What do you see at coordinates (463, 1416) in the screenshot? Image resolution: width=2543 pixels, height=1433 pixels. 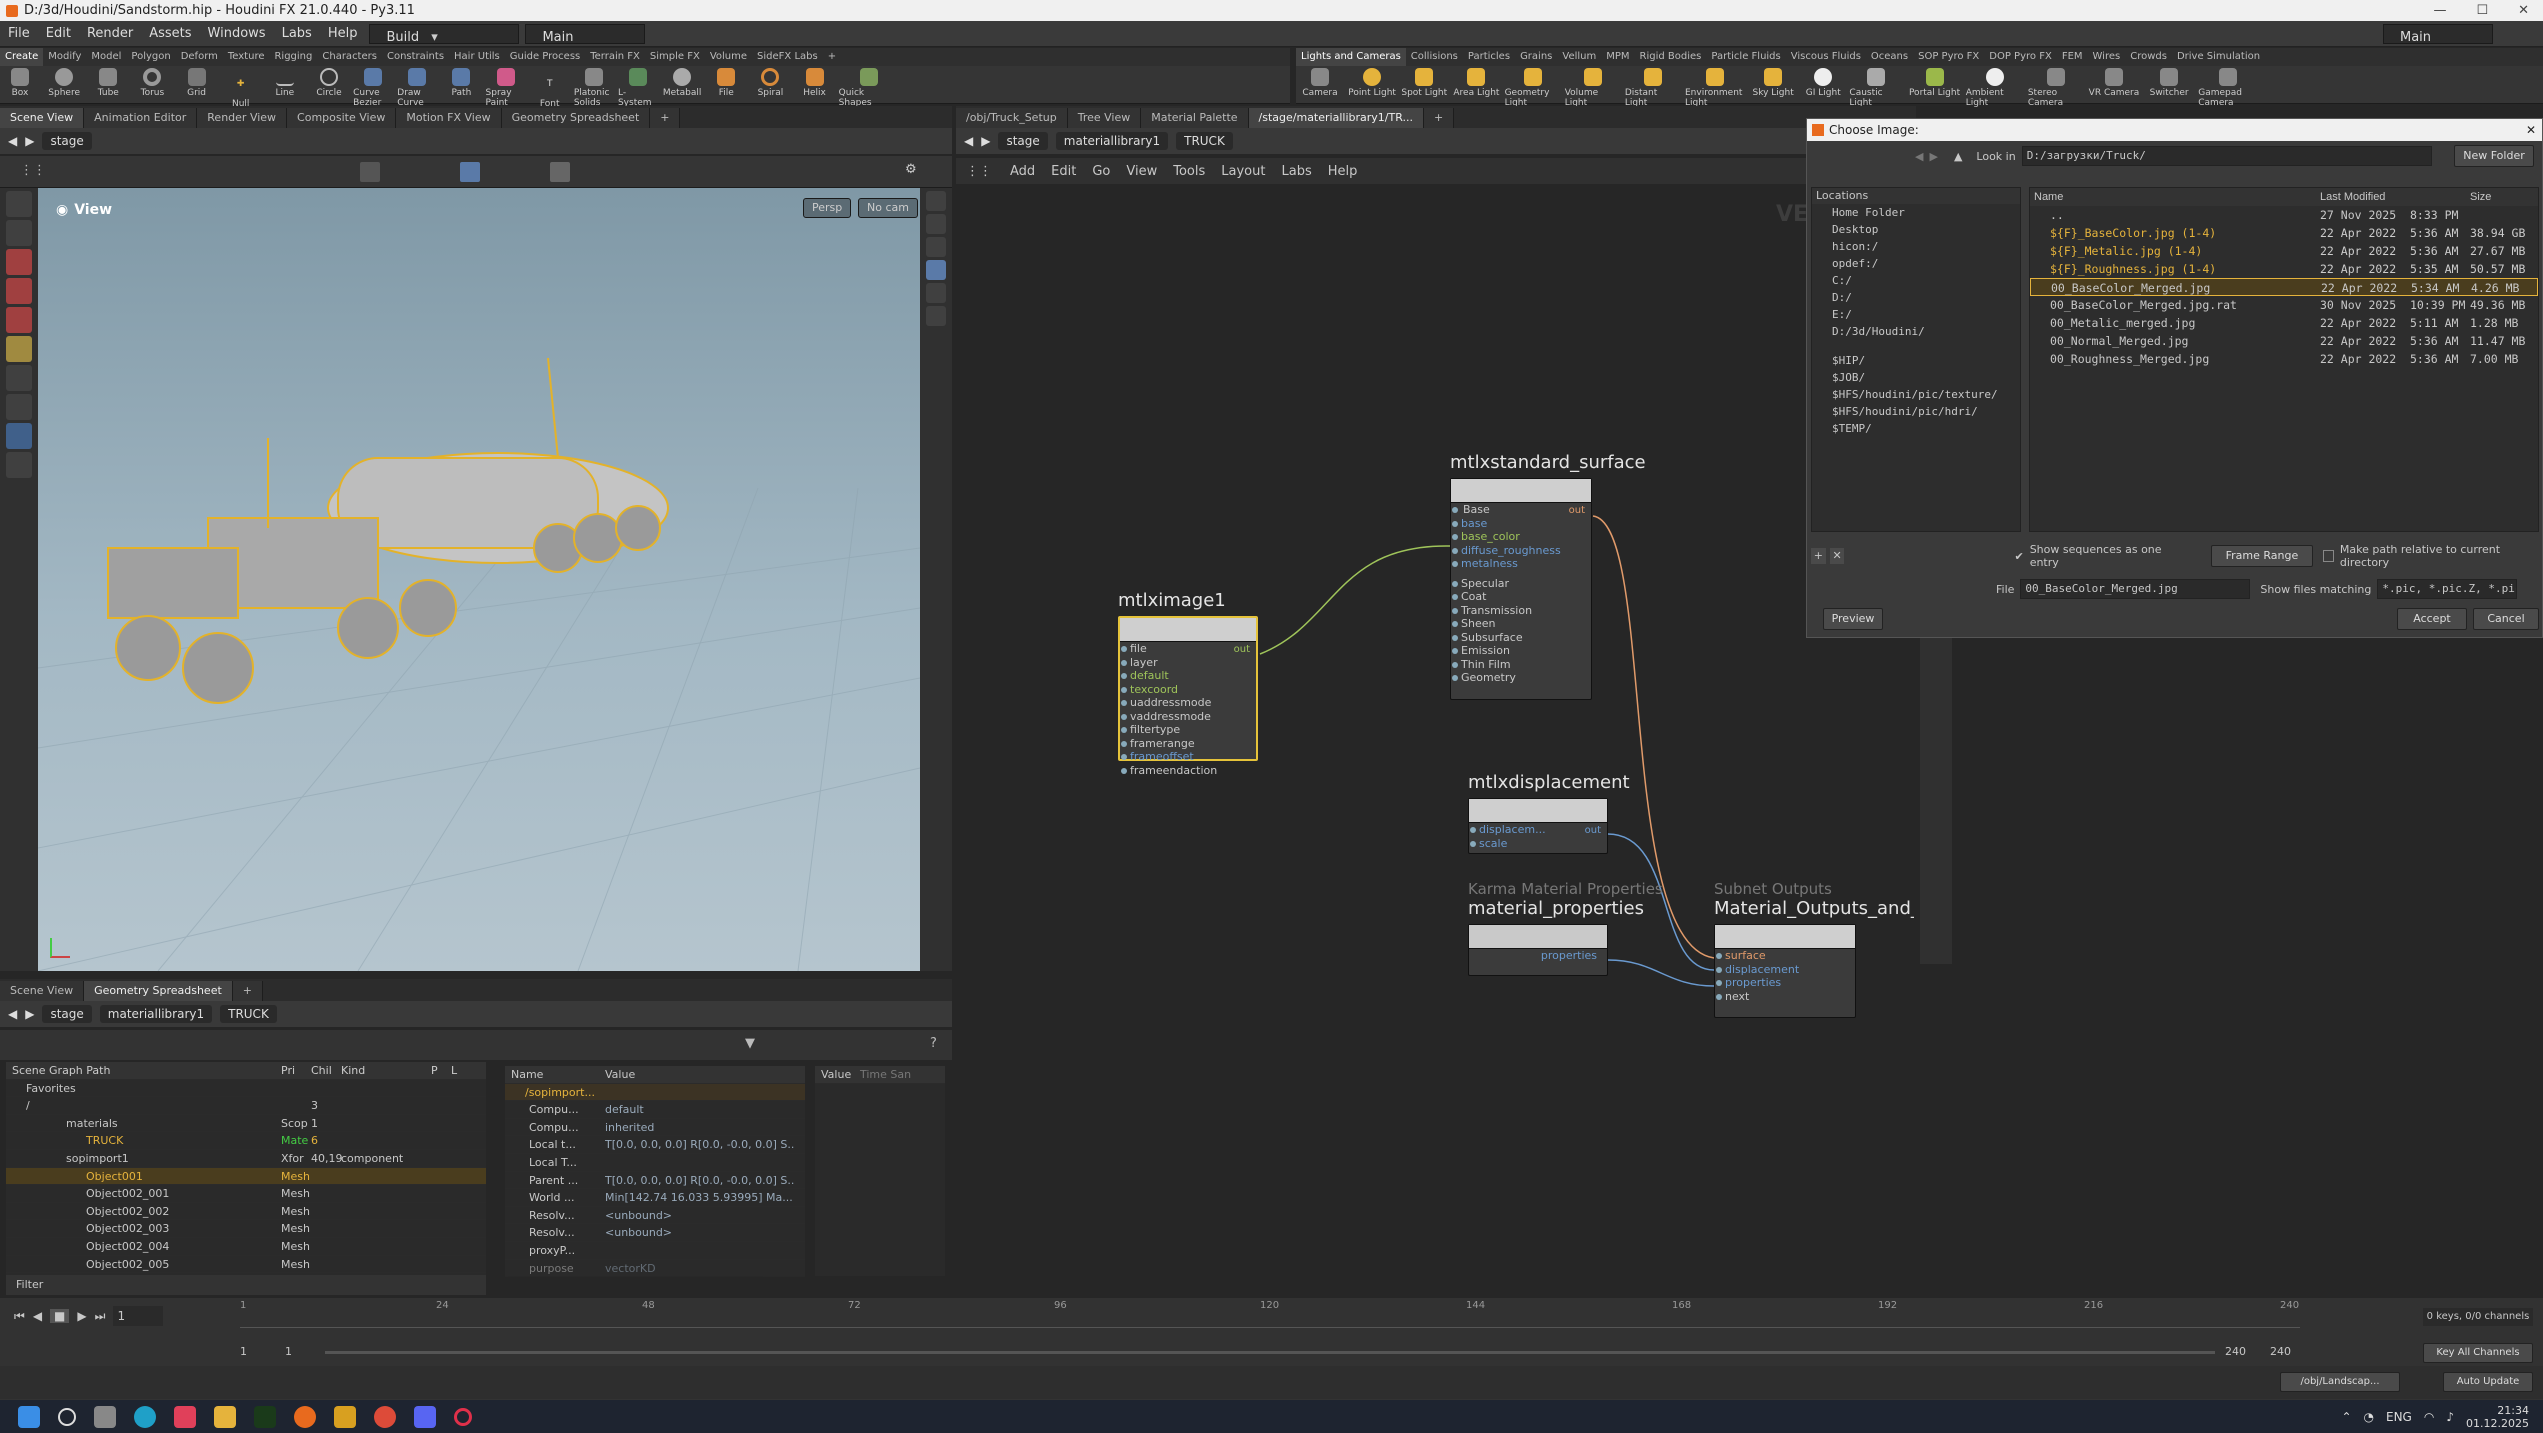 I see `opera-icon` at bounding box center [463, 1416].